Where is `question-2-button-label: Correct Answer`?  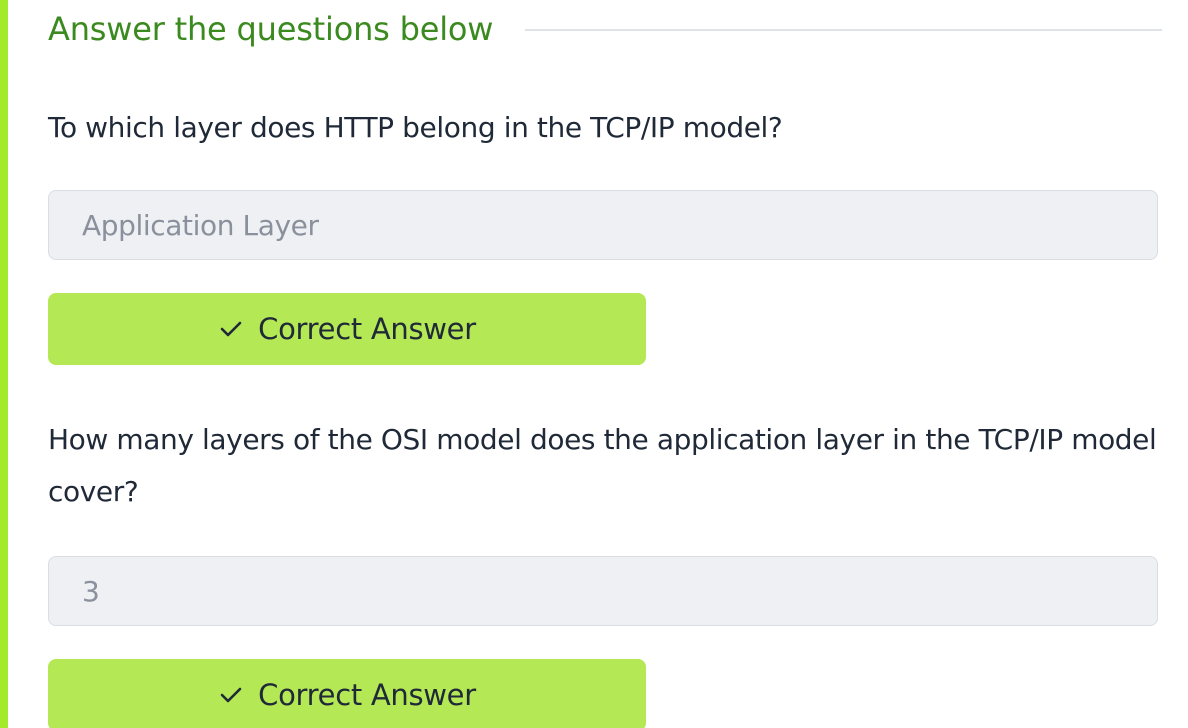
question-2-button-label: Correct Answer is located at coordinates (367, 695).